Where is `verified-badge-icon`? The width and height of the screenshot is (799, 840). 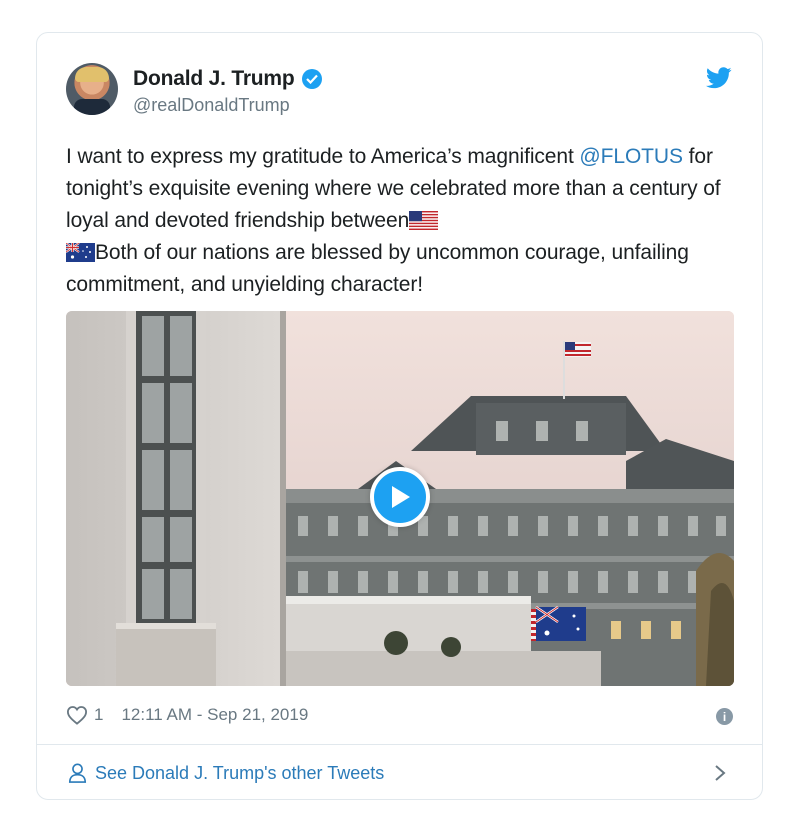 verified-badge-icon is located at coordinates (311, 79).